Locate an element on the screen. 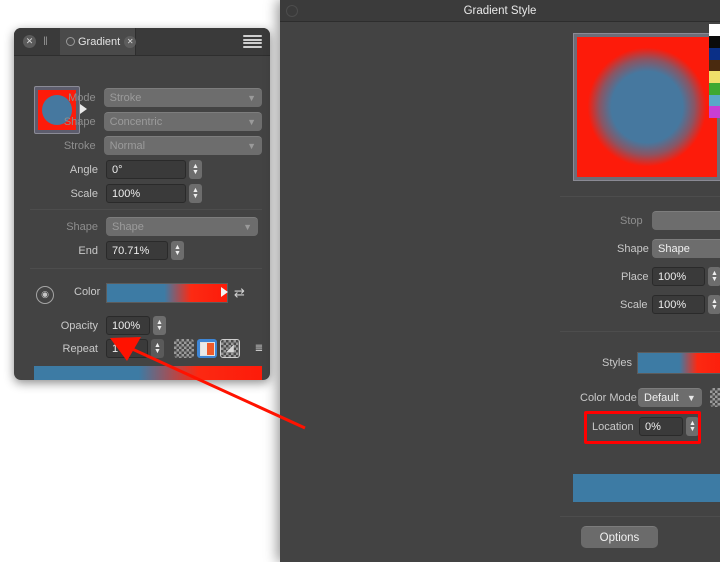  field-repeat: Repeat 1 ▲ ▼ ◢ ≣ is located at coordinates (151, 348).